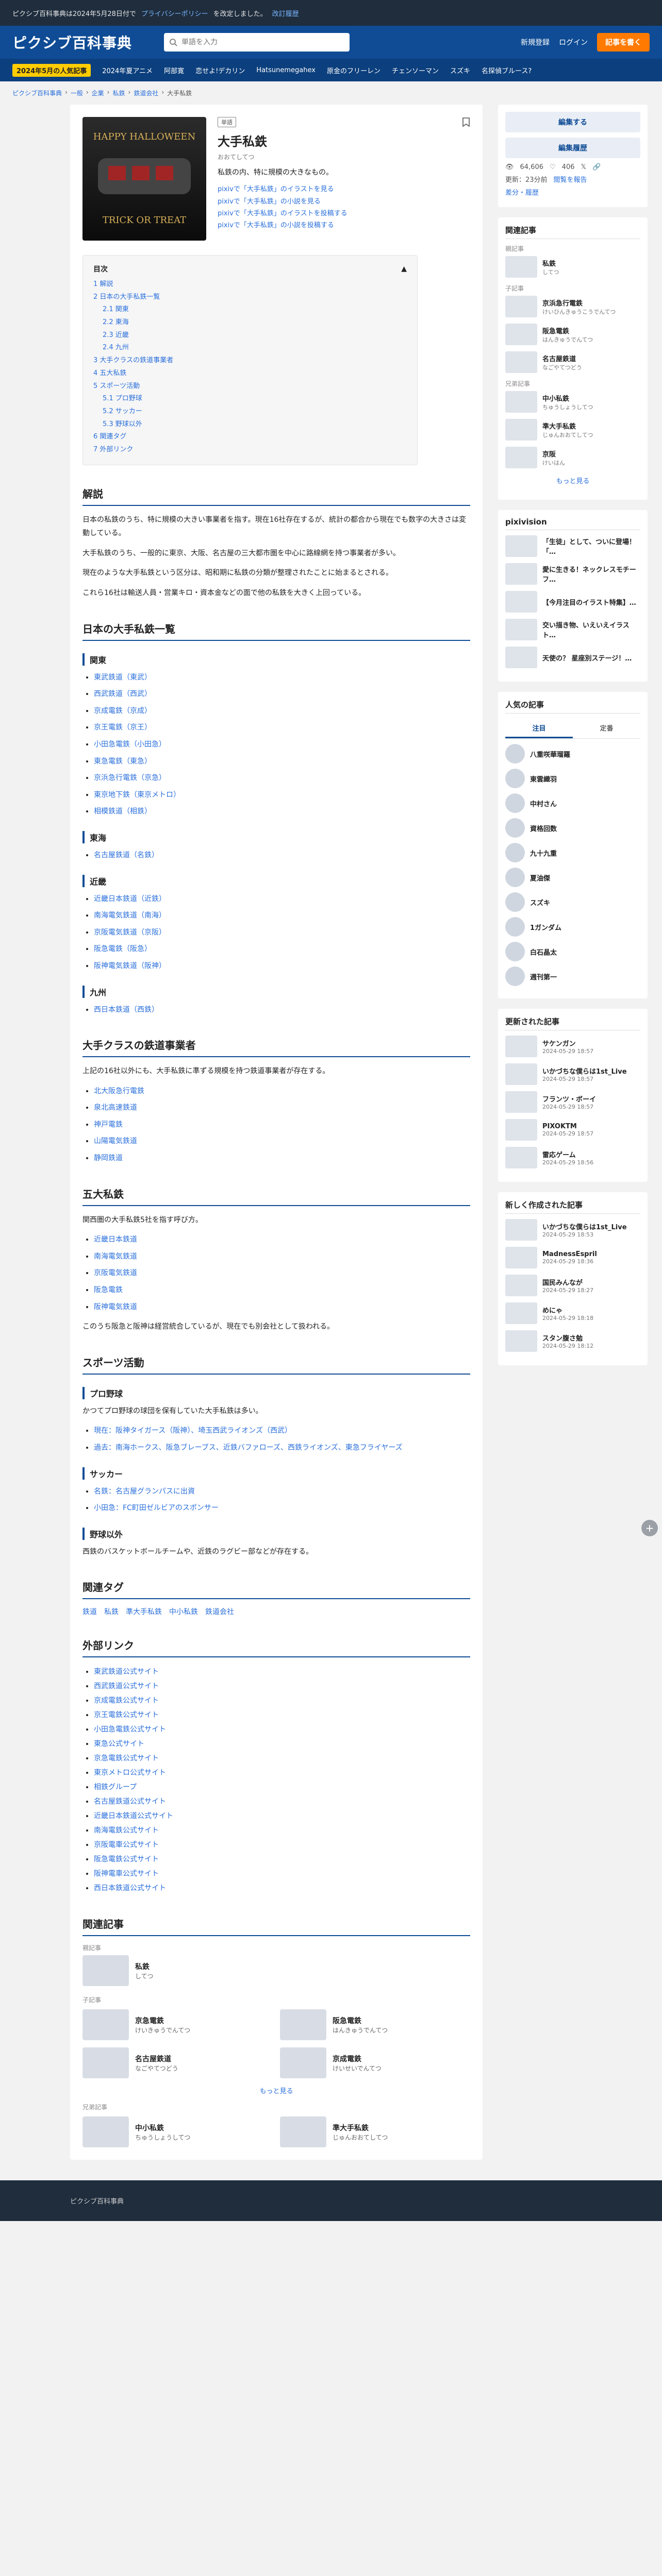 The width and height of the screenshot is (662, 2576). I want to click on item-link: 阪急電鉄, so click(108, 1290).